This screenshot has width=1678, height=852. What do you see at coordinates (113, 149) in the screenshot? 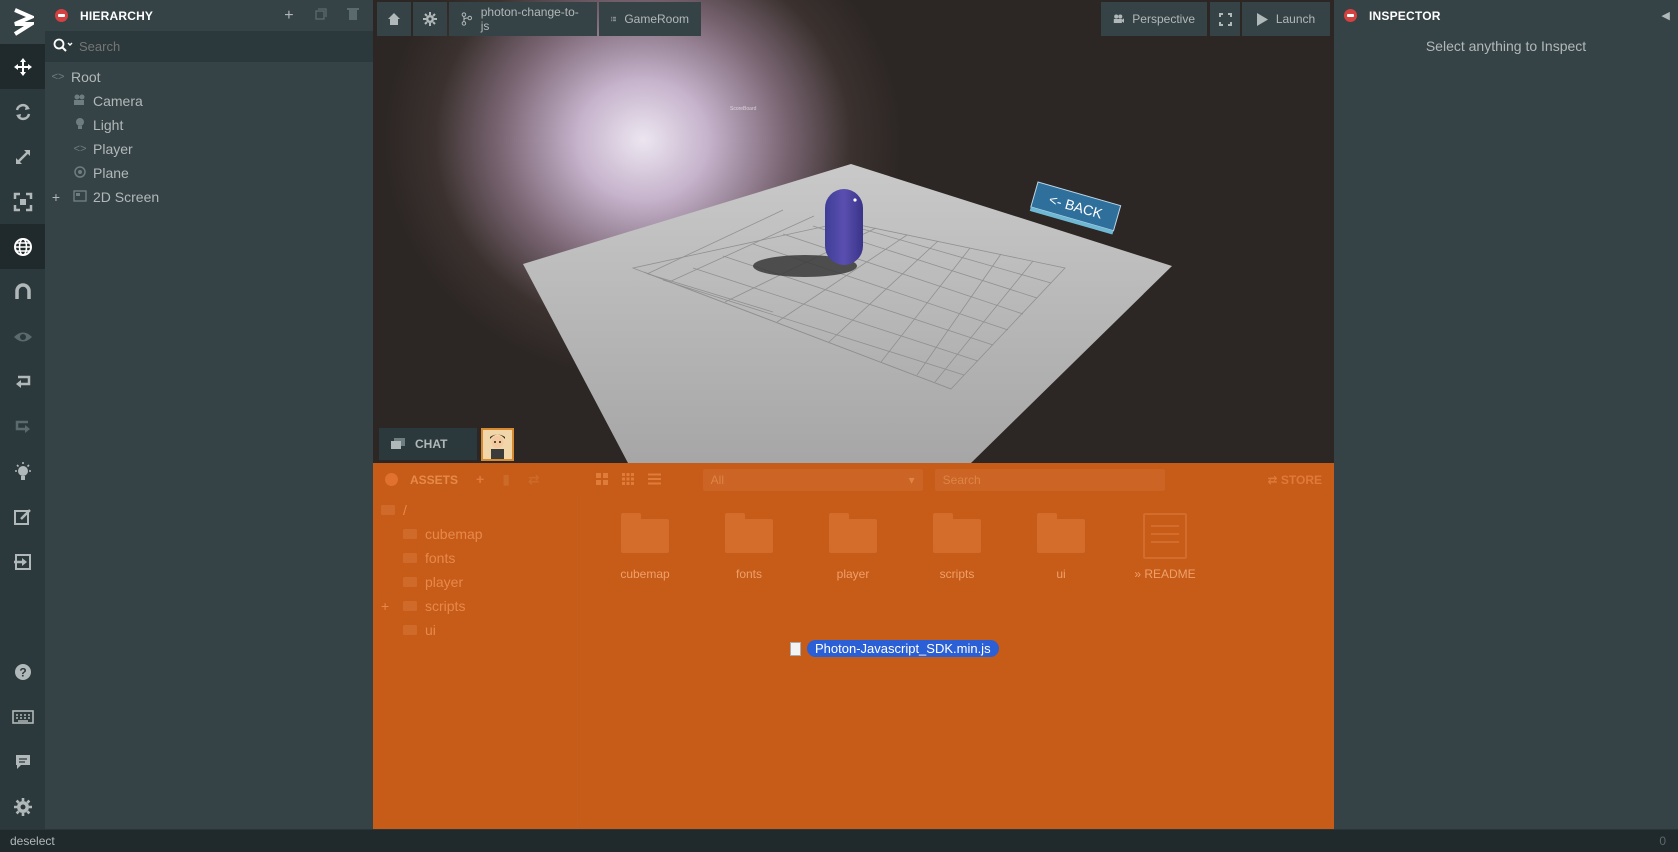
I see `tree-item-label: Player` at bounding box center [113, 149].